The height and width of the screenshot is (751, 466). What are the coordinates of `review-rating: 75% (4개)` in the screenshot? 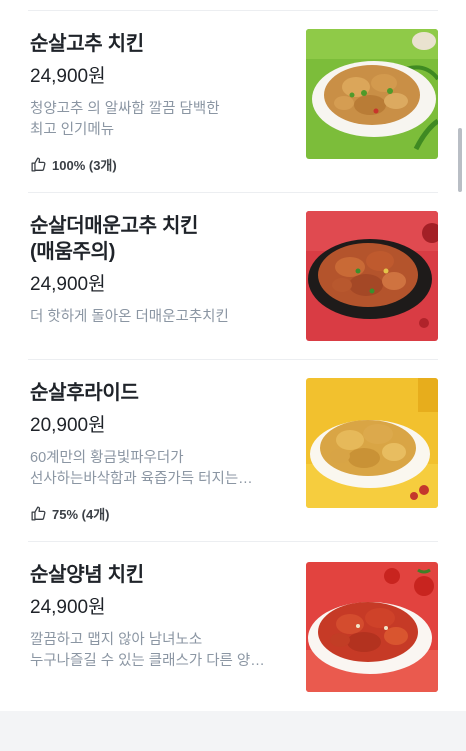 It's located at (160, 513).